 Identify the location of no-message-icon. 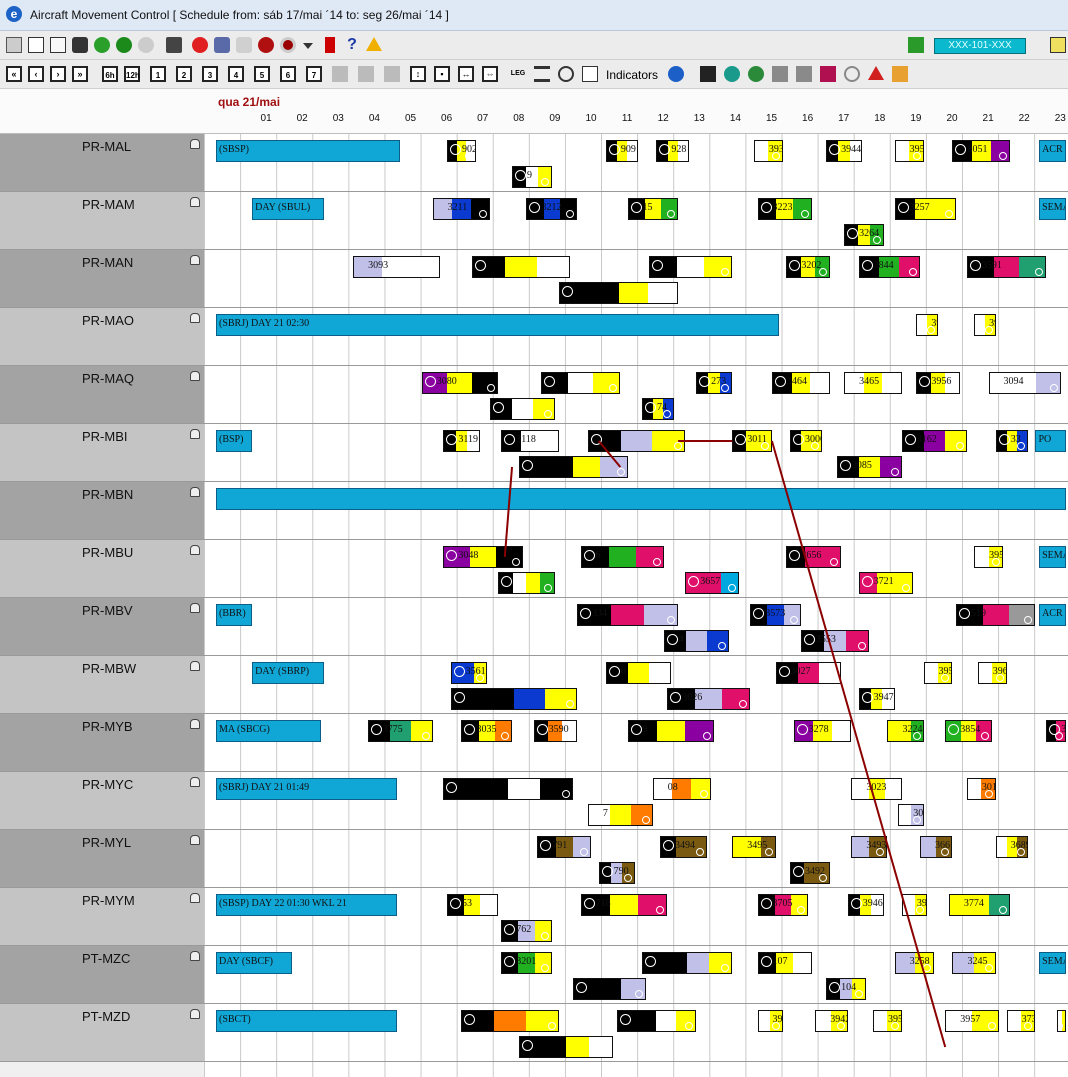
(200, 45).